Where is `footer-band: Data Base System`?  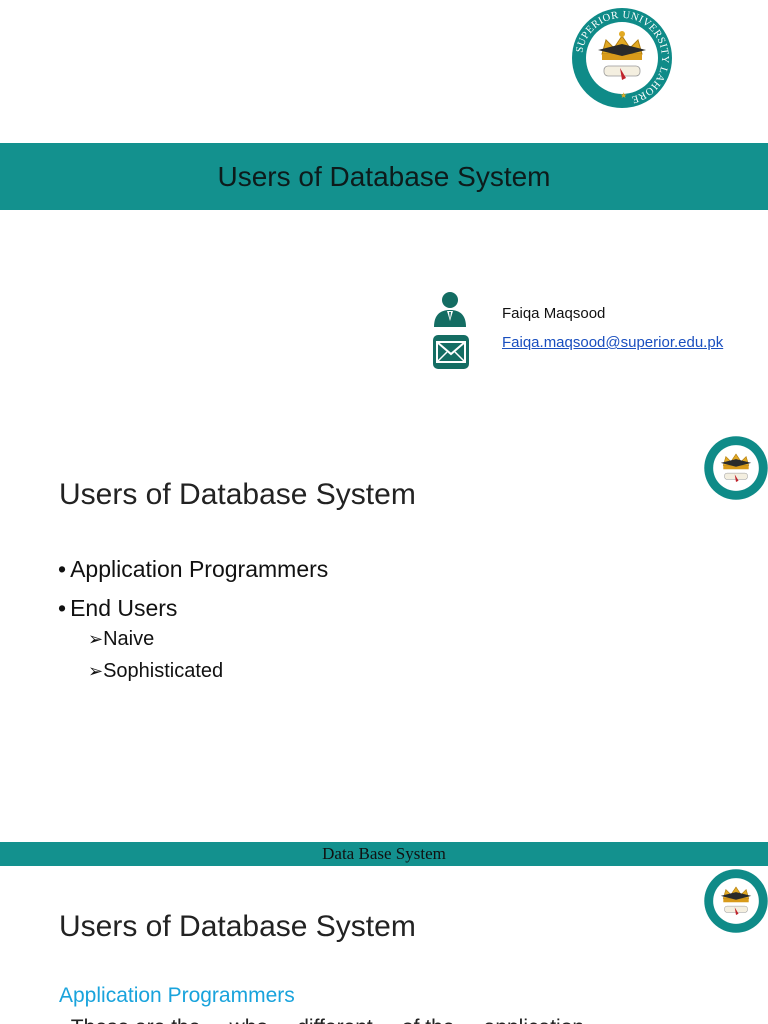 footer-band: Data Base System is located at coordinates (384, 854).